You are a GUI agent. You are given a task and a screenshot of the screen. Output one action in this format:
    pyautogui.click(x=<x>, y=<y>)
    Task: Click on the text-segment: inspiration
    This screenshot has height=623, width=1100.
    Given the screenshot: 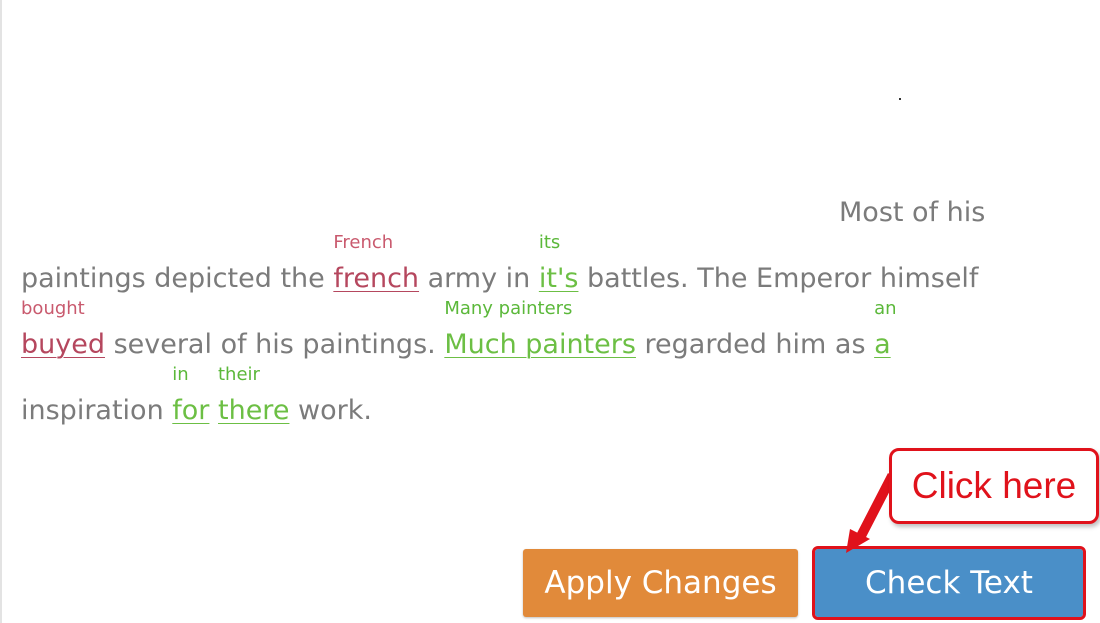 What is the action you would take?
    pyautogui.click(x=97, y=410)
    